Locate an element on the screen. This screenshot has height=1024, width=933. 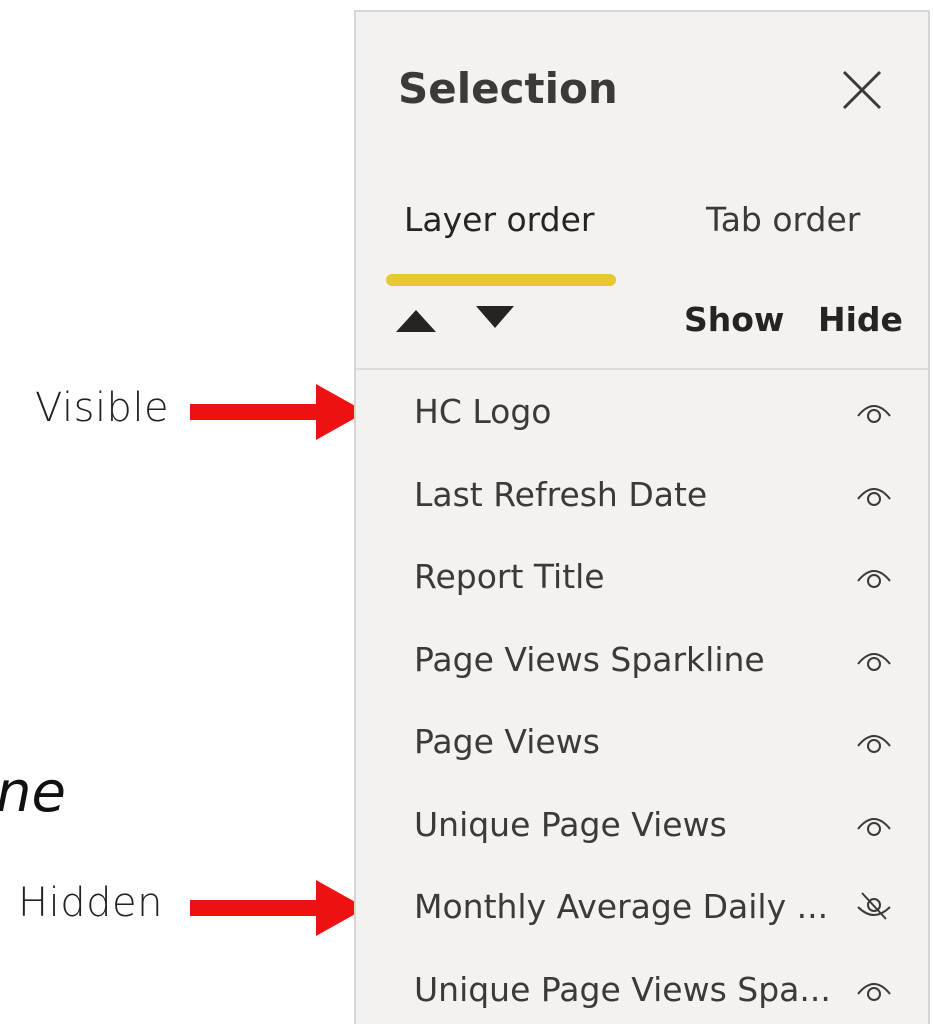
hide-all-button: Hide is located at coordinates (860, 319).